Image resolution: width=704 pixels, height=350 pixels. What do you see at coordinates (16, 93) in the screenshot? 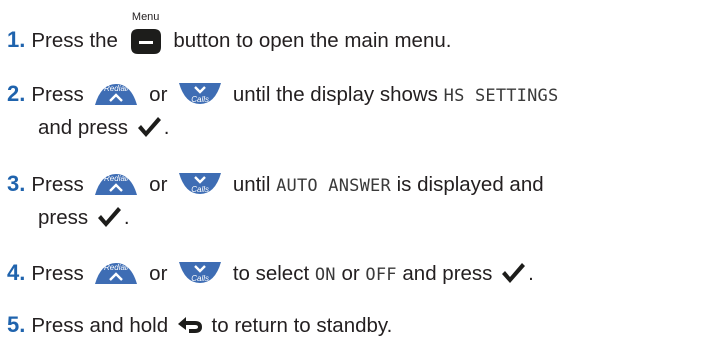
I see `step-number: 2.` at bounding box center [16, 93].